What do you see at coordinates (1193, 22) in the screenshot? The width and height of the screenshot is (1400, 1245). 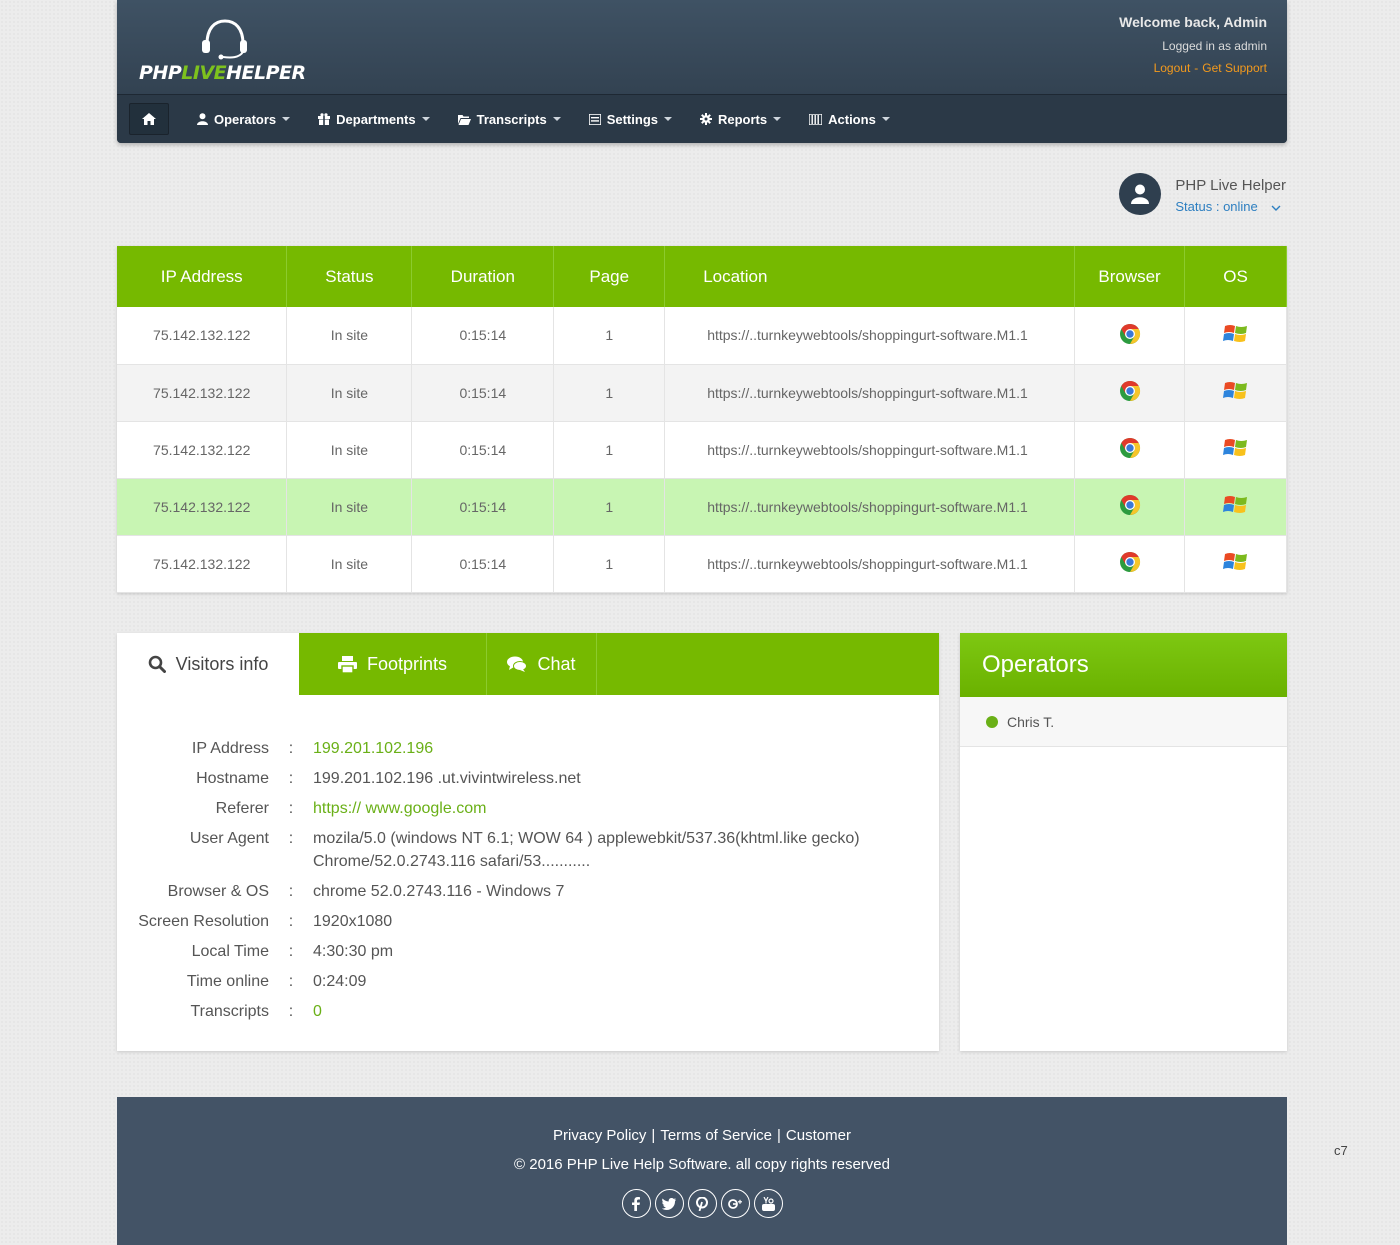 I see `welcome-text: Welcome back, Admin` at bounding box center [1193, 22].